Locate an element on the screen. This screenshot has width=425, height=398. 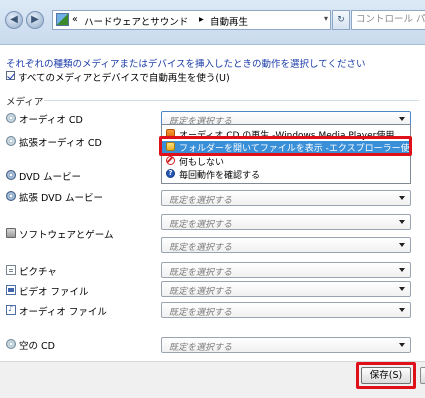
back-button: ◀ is located at coordinates (14, 20).